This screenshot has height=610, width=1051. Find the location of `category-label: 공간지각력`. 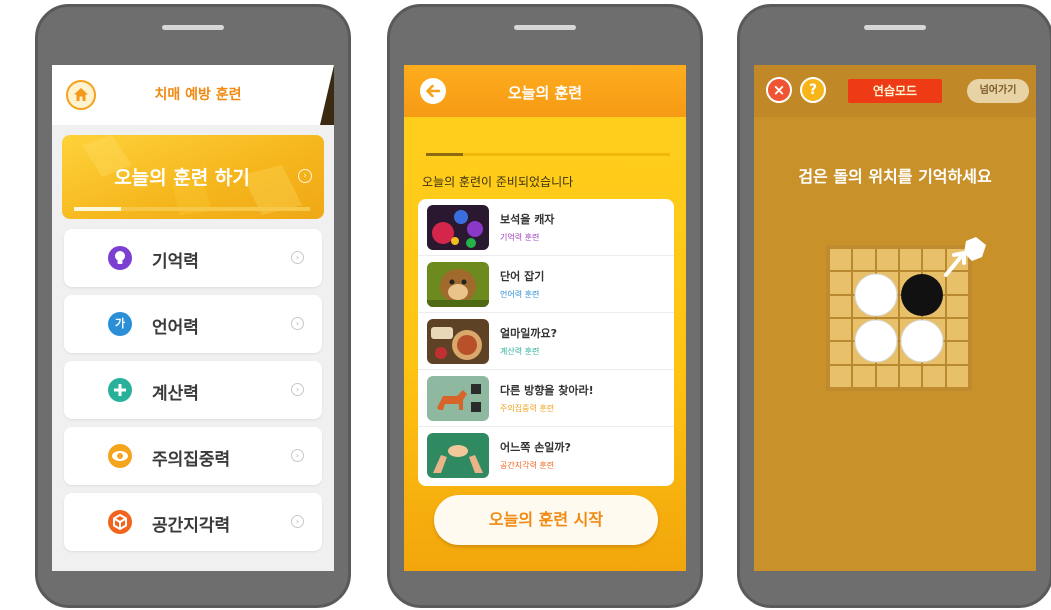

category-label: 공간지각력 is located at coordinates (191, 526).